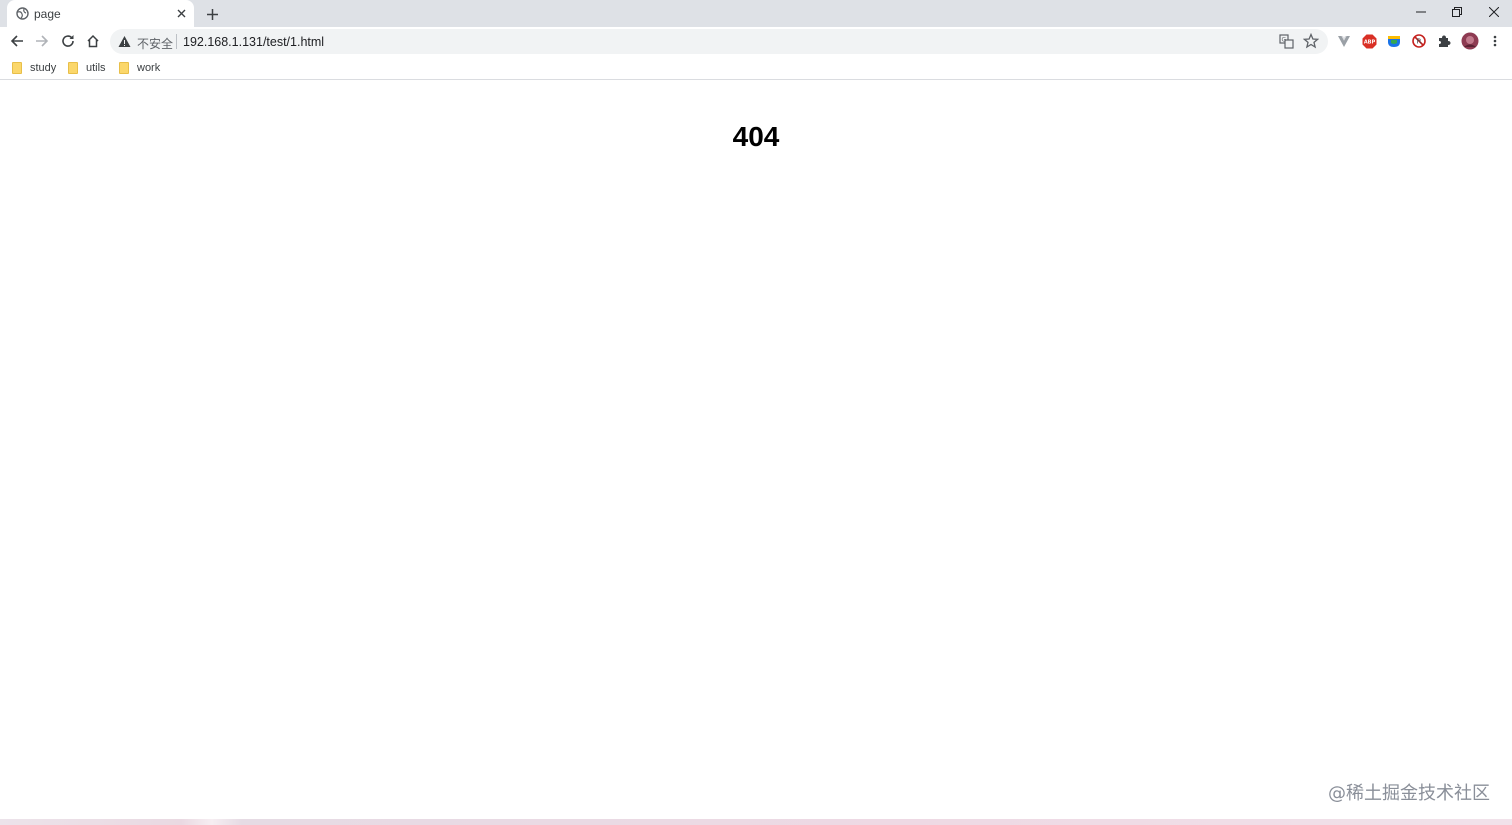 The height and width of the screenshot is (825, 1512). I want to click on block-ext-icon: R, so click(1419, 41).